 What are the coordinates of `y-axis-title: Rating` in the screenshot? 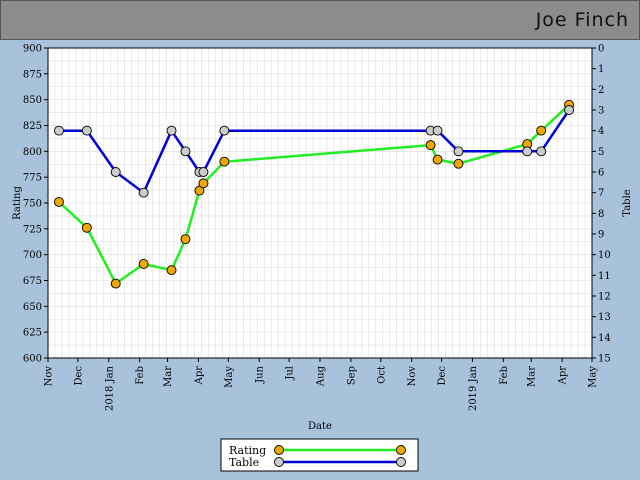 It's located at (17, 203).